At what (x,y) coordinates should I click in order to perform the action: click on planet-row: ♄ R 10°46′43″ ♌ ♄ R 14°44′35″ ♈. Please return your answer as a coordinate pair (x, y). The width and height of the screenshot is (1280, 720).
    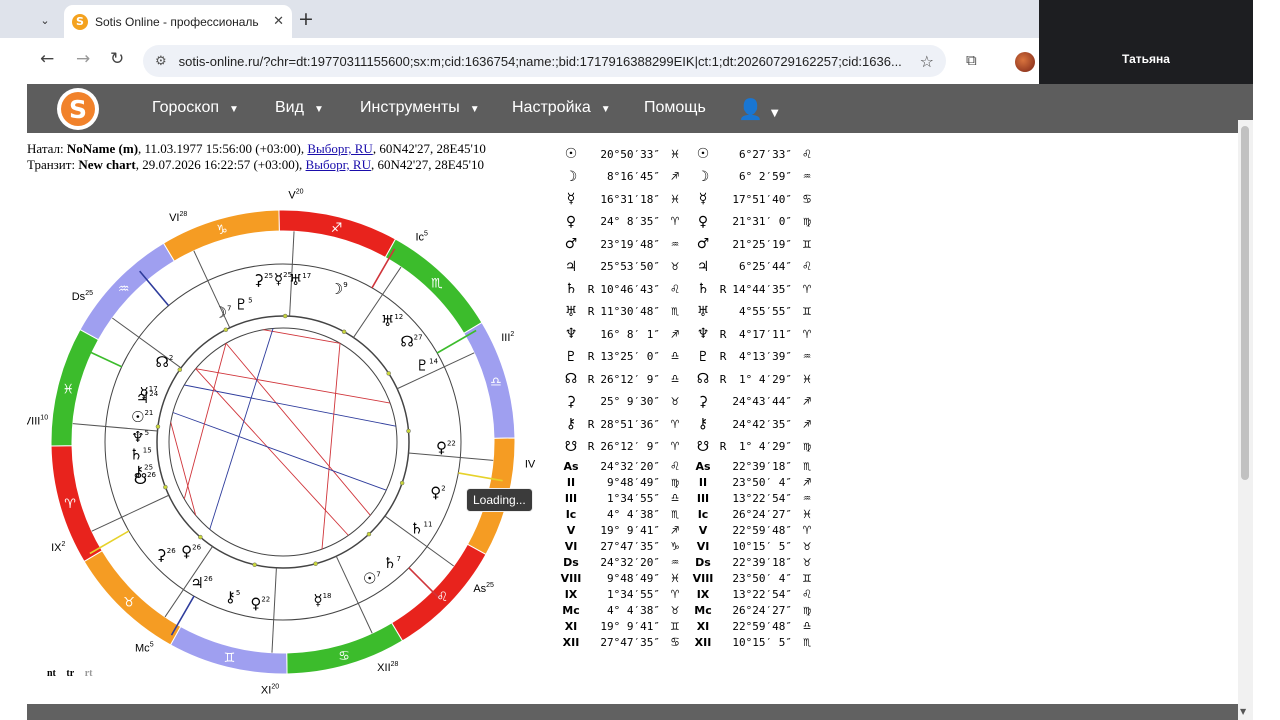
    Looking at the image, I should click on (687, 289).